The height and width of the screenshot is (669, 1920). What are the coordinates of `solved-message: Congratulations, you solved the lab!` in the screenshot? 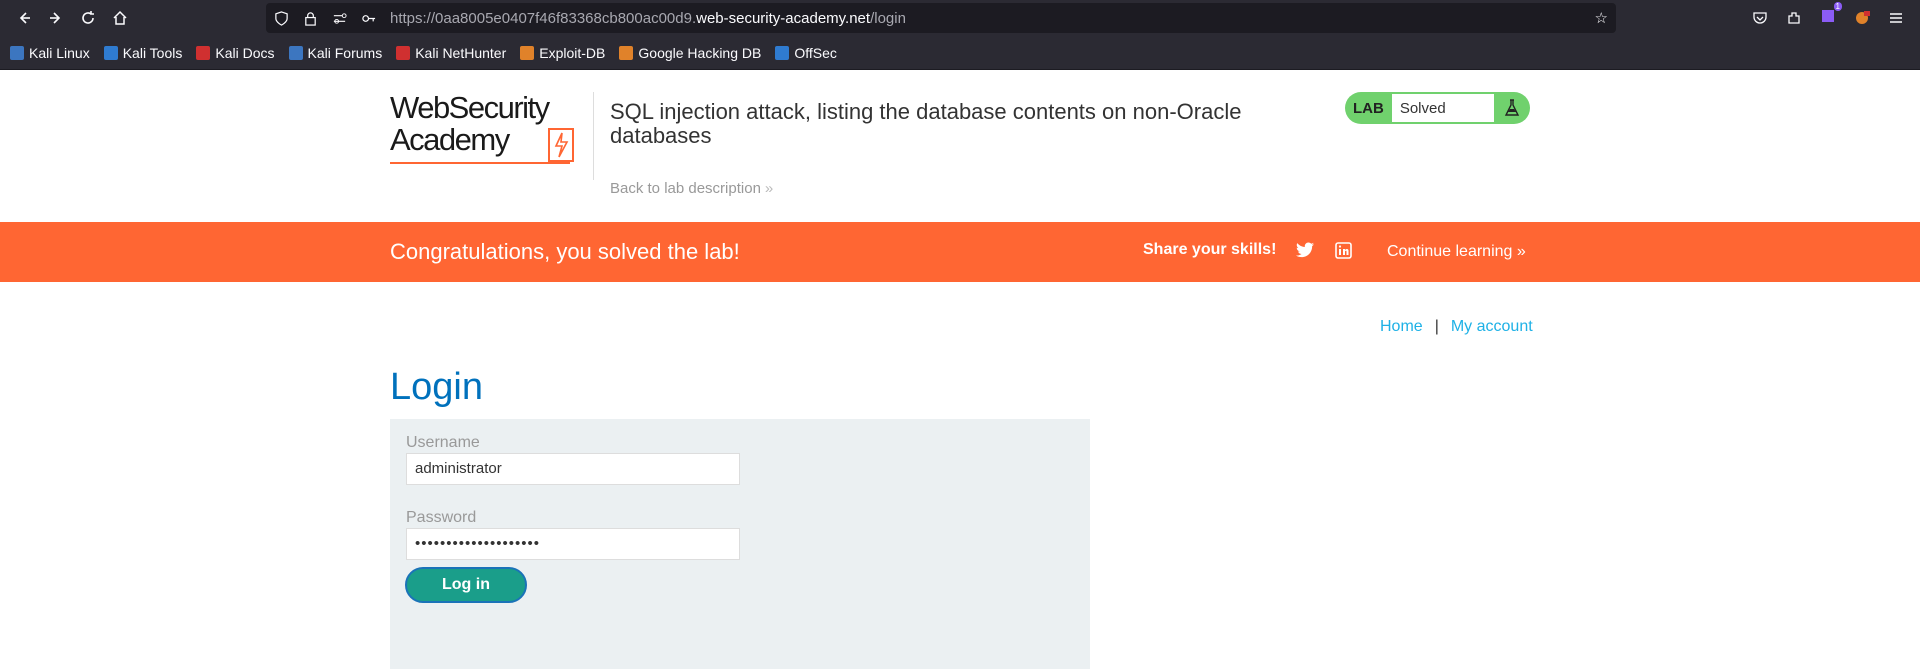 It's located at (565, 251).